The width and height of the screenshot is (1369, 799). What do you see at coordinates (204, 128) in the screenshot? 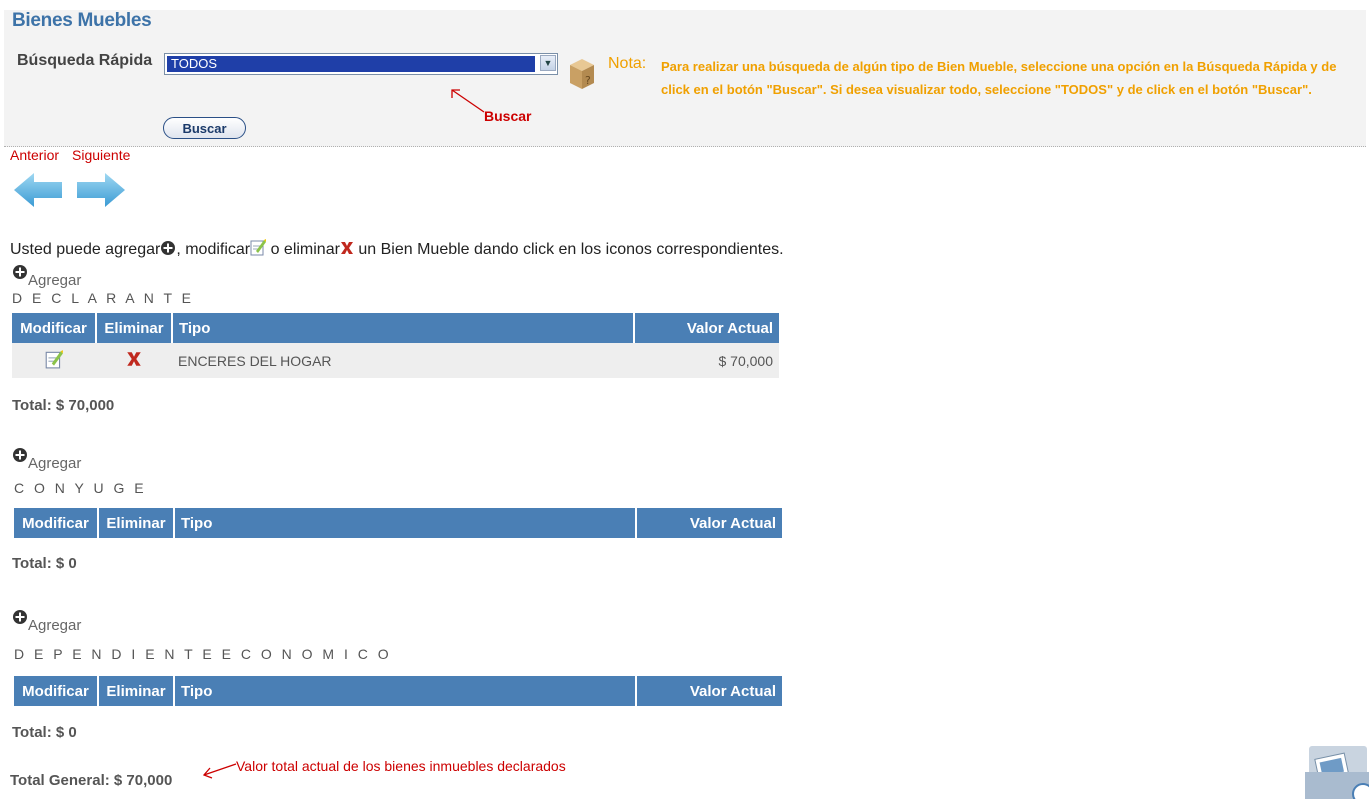
I see `search-button: Buscar` at bounding box center [204, 128].